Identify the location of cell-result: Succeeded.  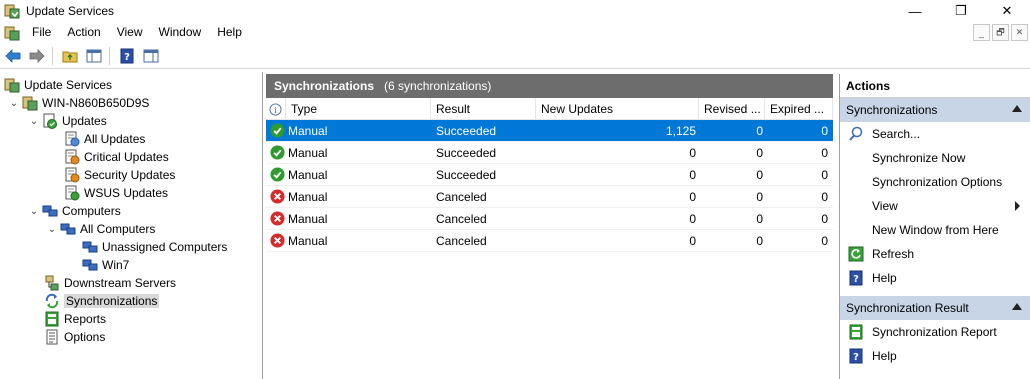
(466, 153).